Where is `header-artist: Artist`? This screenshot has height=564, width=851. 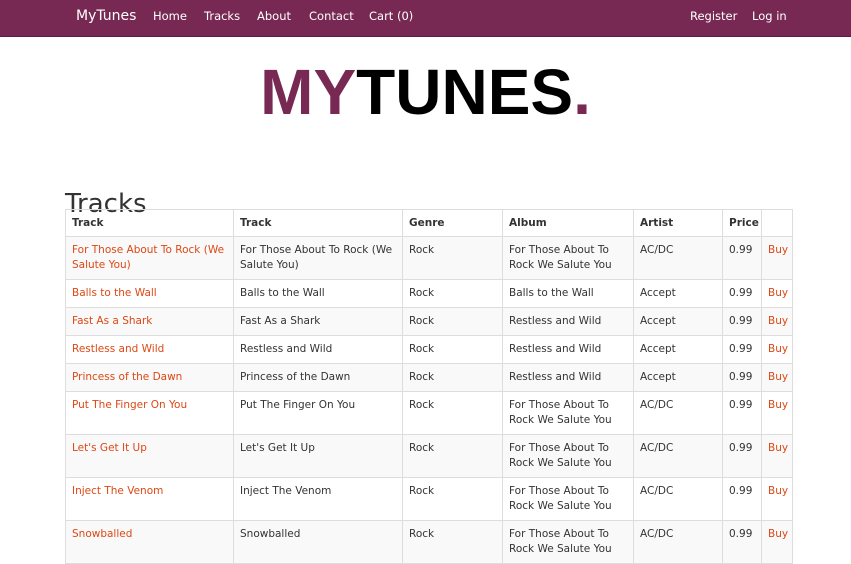 header-artist: Artist is located at coordinates (678, 223).